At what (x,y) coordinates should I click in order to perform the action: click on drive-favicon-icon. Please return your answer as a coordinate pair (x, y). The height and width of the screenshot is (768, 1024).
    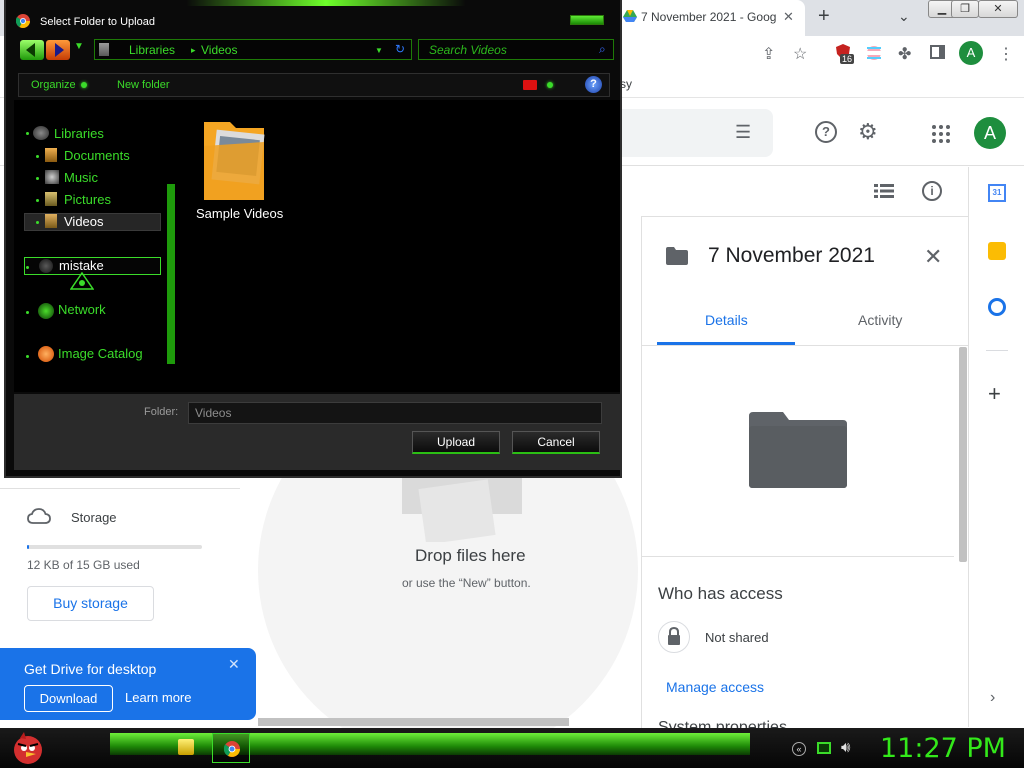
    Looking at the image, I should click on (630, 16).